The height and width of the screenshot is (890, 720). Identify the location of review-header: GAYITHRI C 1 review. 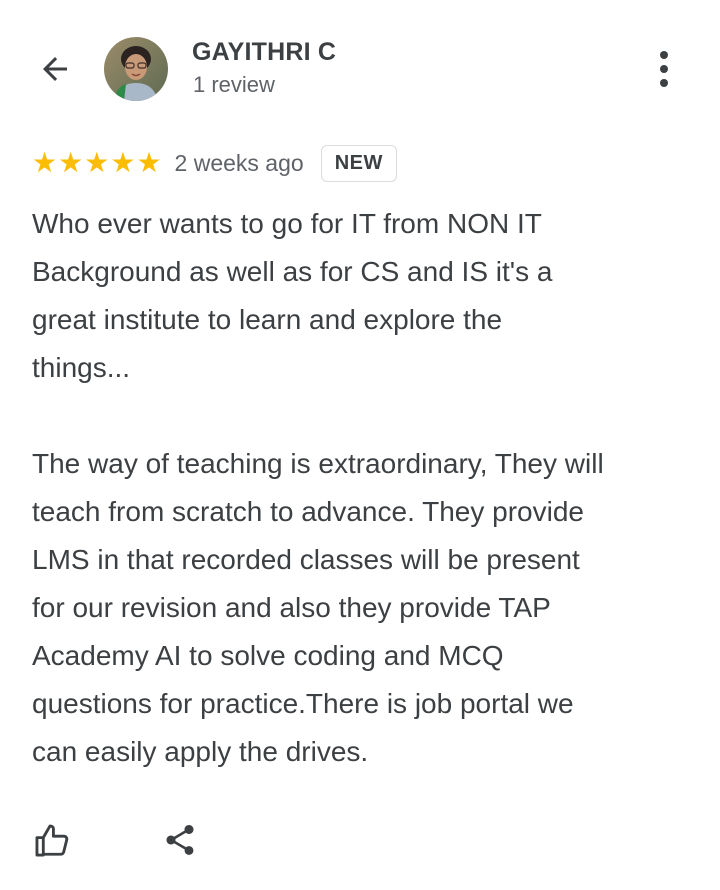
(360, 65).